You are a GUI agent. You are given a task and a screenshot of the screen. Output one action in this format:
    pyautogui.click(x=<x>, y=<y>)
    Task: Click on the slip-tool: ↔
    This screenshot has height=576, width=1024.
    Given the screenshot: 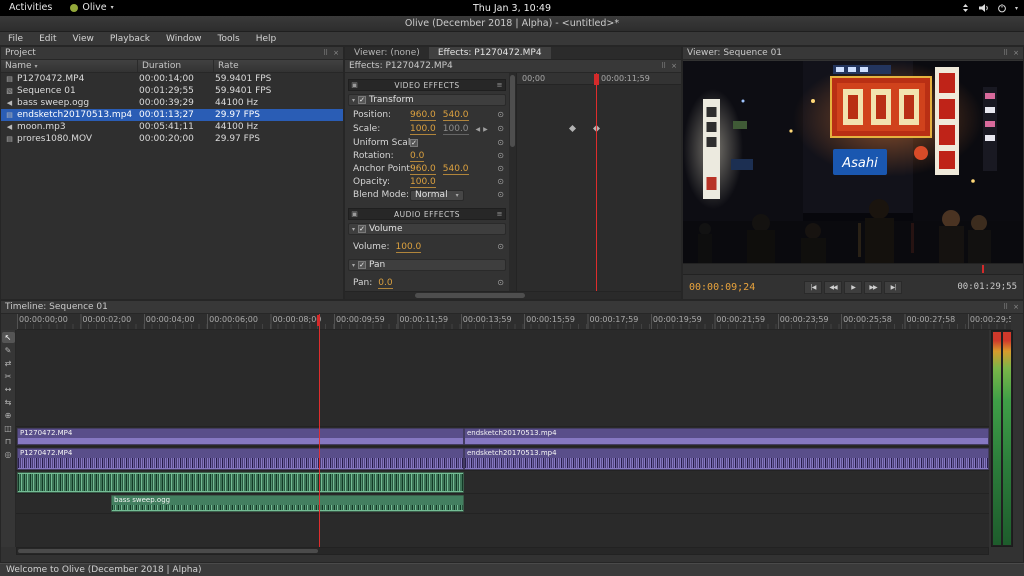 What is the action you would take?
    pyautogui.click(x=8, y=389)
    